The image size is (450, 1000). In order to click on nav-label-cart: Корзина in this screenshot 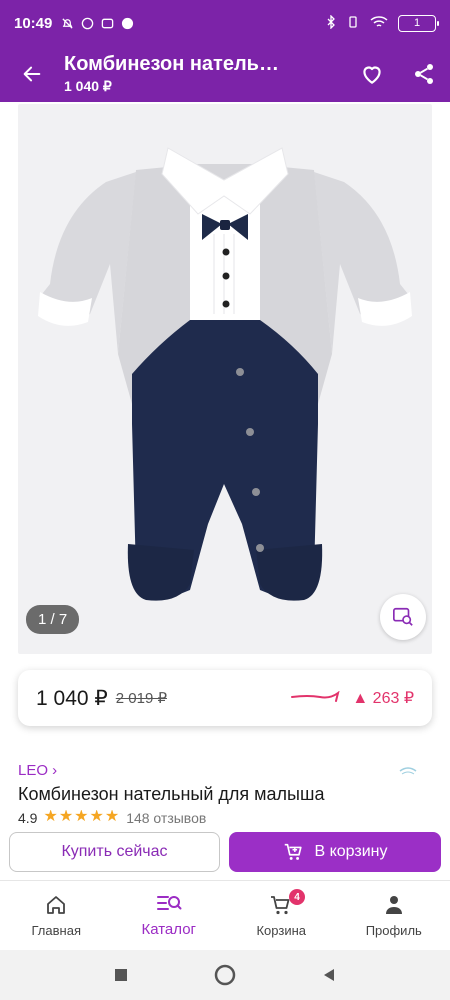, I will do `click(281, 930)`.